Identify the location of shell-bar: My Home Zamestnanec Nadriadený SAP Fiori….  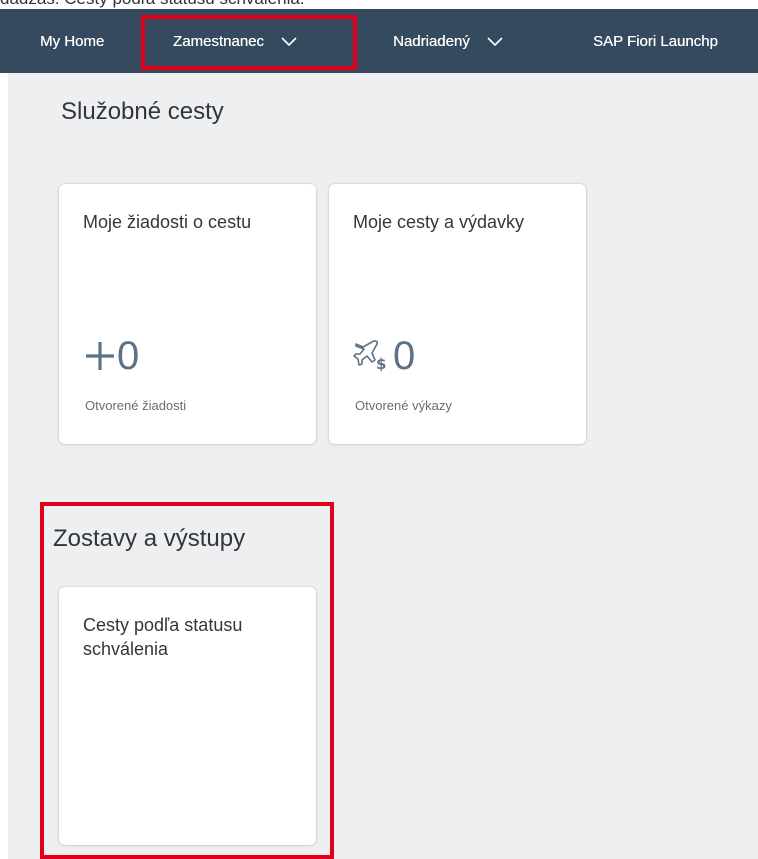
(379, 41).